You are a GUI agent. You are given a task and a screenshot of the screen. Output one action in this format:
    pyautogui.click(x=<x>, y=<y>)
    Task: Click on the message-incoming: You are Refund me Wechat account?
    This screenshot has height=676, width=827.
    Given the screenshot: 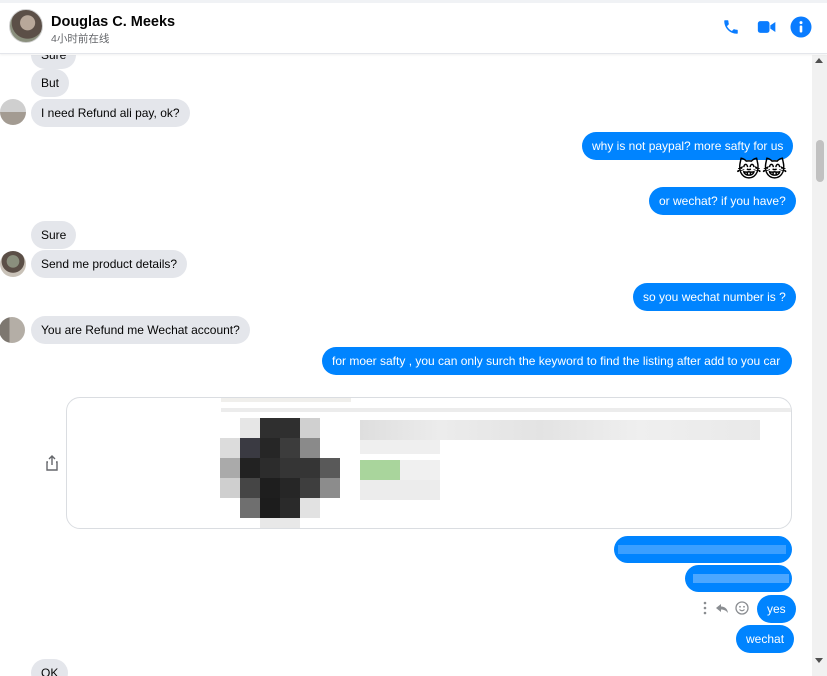 What is the action you would take?
    pyautogui.click(x=140, y=330)
    